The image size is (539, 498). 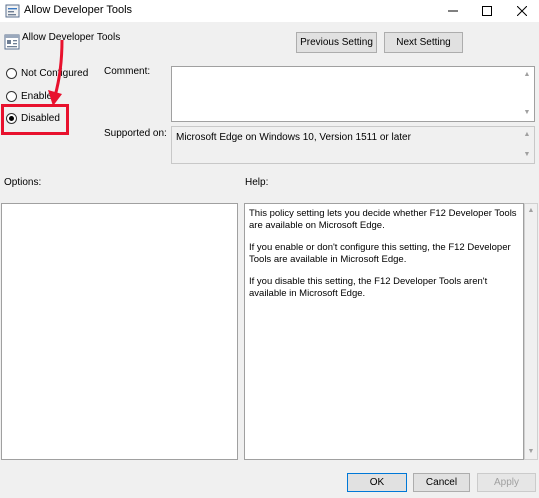 I want to click on policy-app-icon, so click(x=12, y=11).